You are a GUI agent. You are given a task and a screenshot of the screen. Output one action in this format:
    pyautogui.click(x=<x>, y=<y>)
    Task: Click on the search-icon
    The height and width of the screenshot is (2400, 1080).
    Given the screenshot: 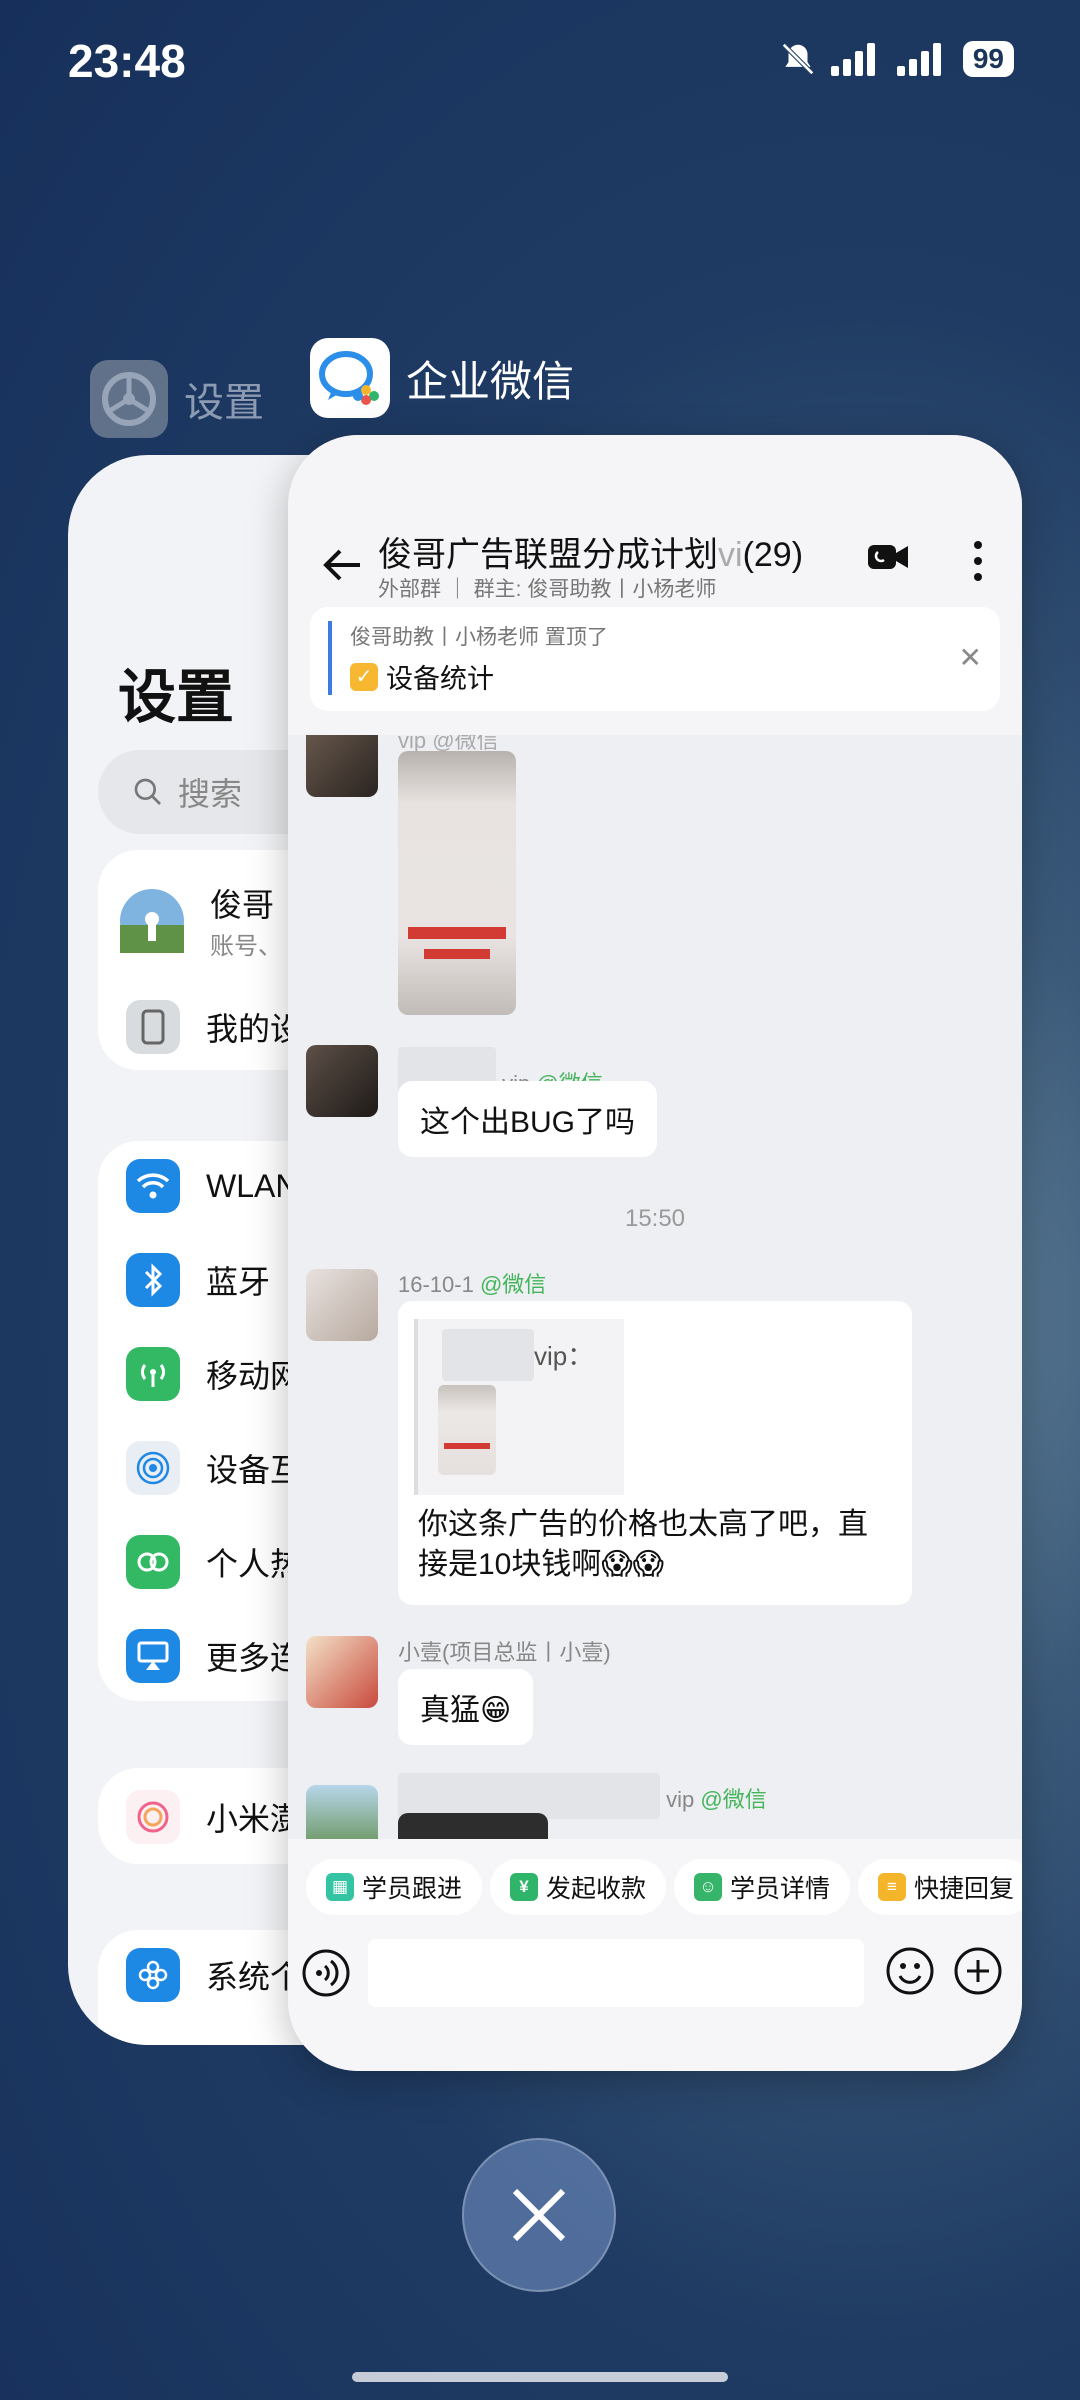 What is the action you would take?
    pyautogui.click(x=147, y=791)
    